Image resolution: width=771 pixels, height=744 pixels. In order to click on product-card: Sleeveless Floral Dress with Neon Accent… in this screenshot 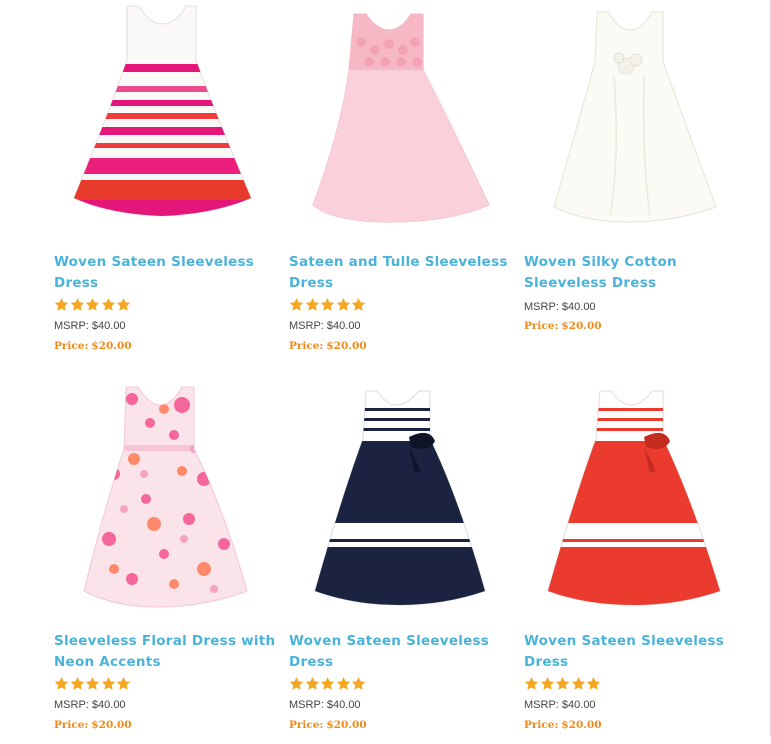, I will do `click(166, 561)`.